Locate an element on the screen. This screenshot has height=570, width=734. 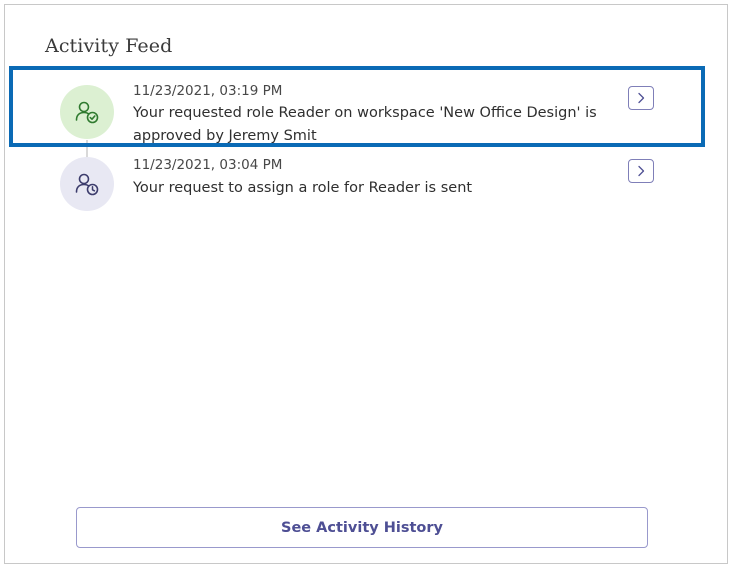
person-check-icon is located at coordinates (87, 112).